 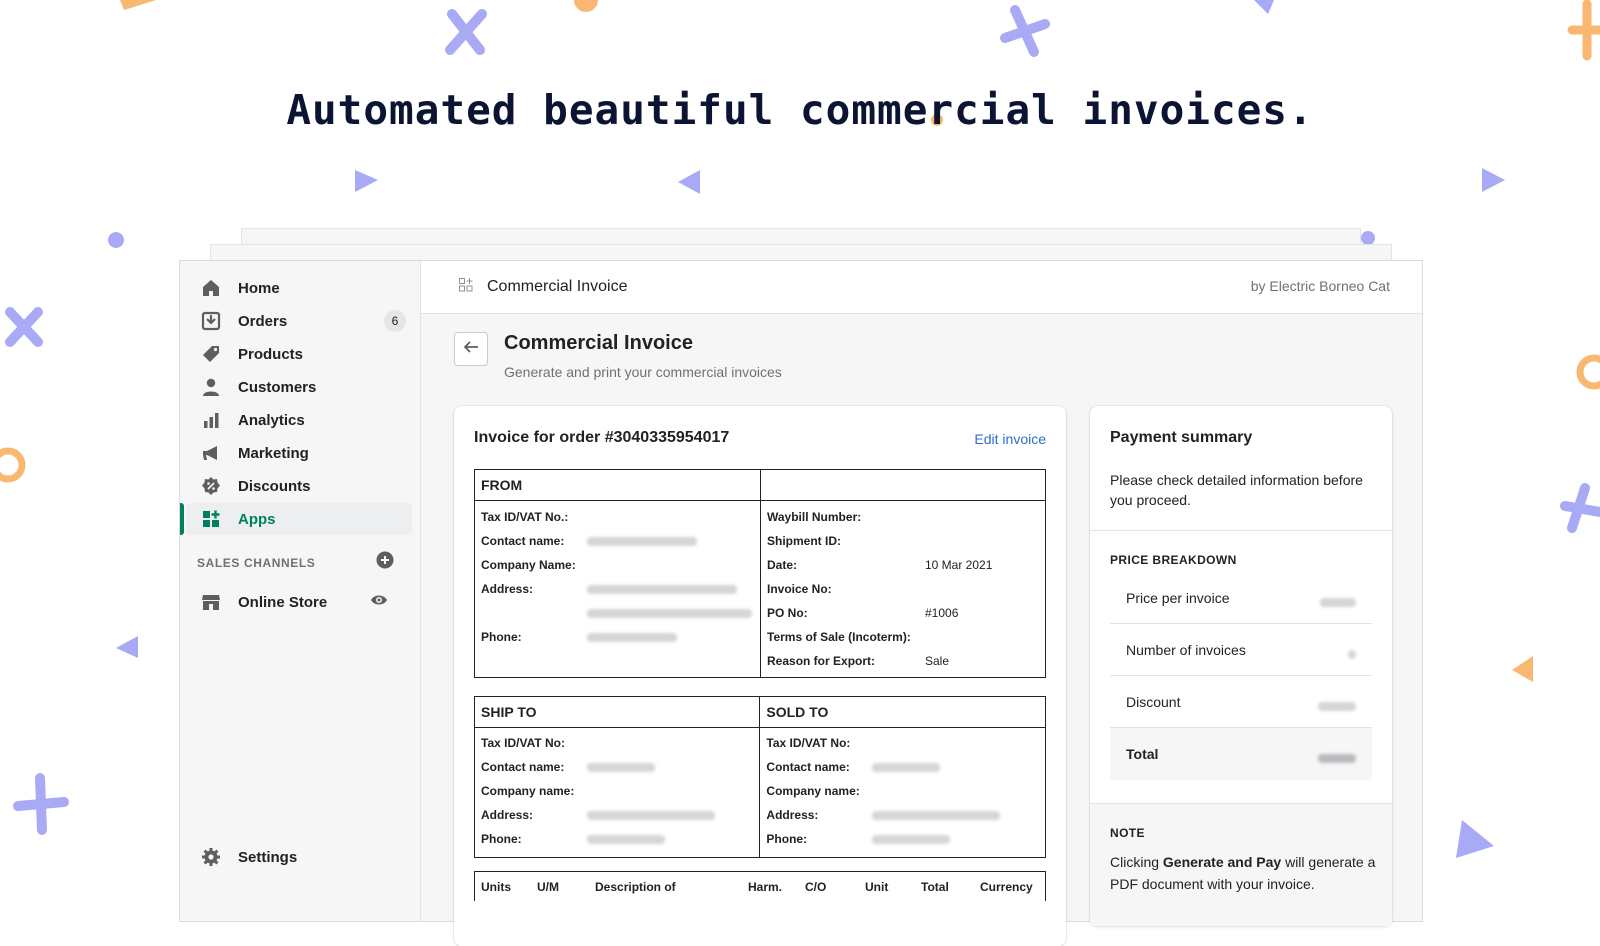 I want to click on column-header: C/O, so click(x=816, y=886).